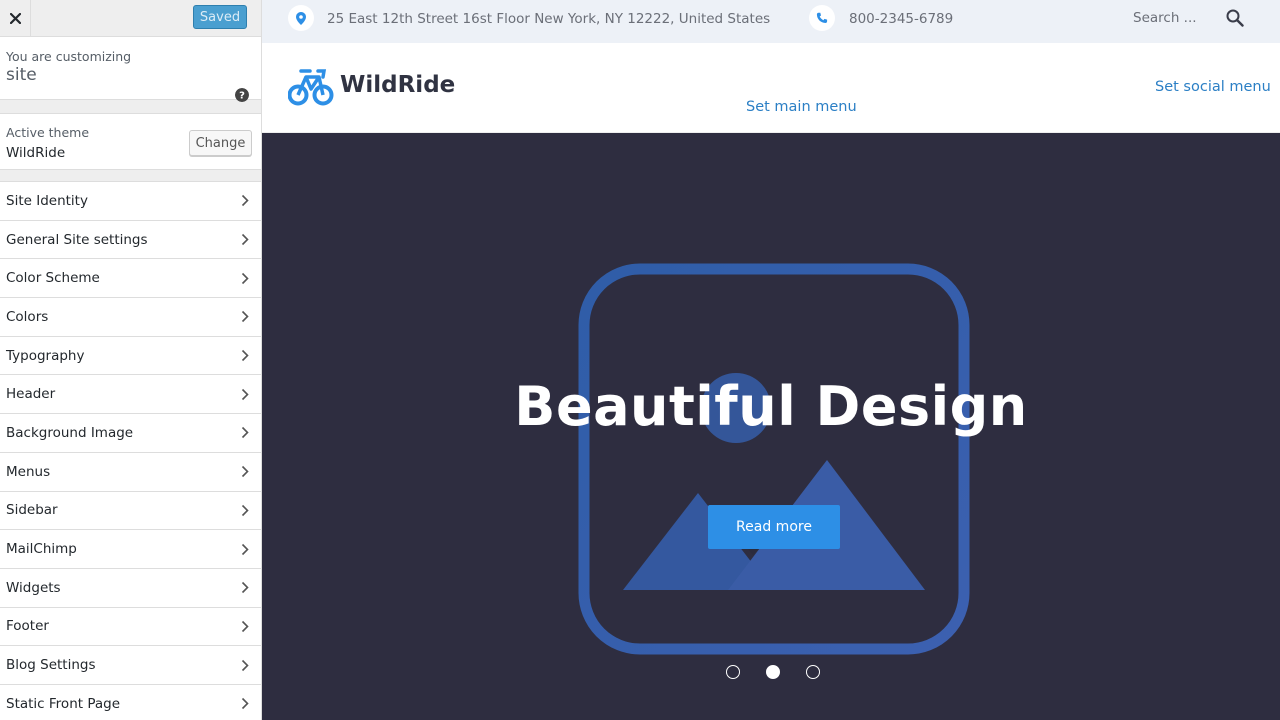  Describe the element at coordinates (398, 85) in the screenshot. I see `logo-text: WildRide` at that location.